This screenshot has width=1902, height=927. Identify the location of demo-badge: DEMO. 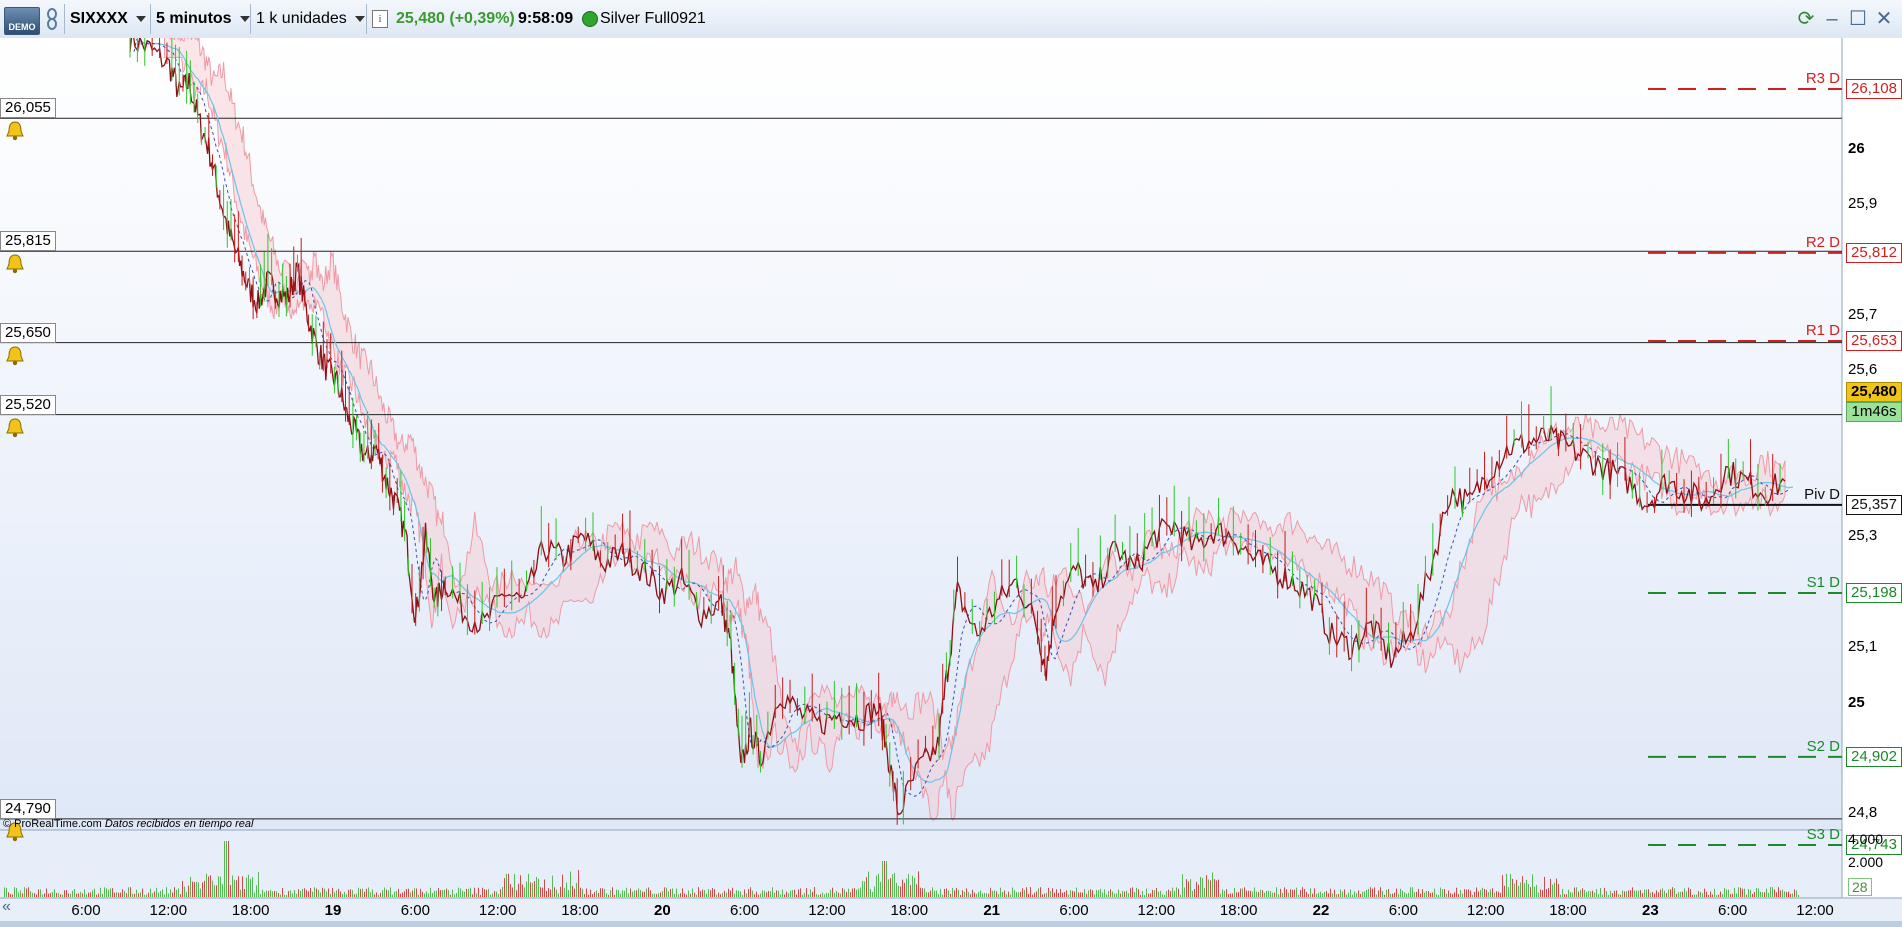
(22, 21).